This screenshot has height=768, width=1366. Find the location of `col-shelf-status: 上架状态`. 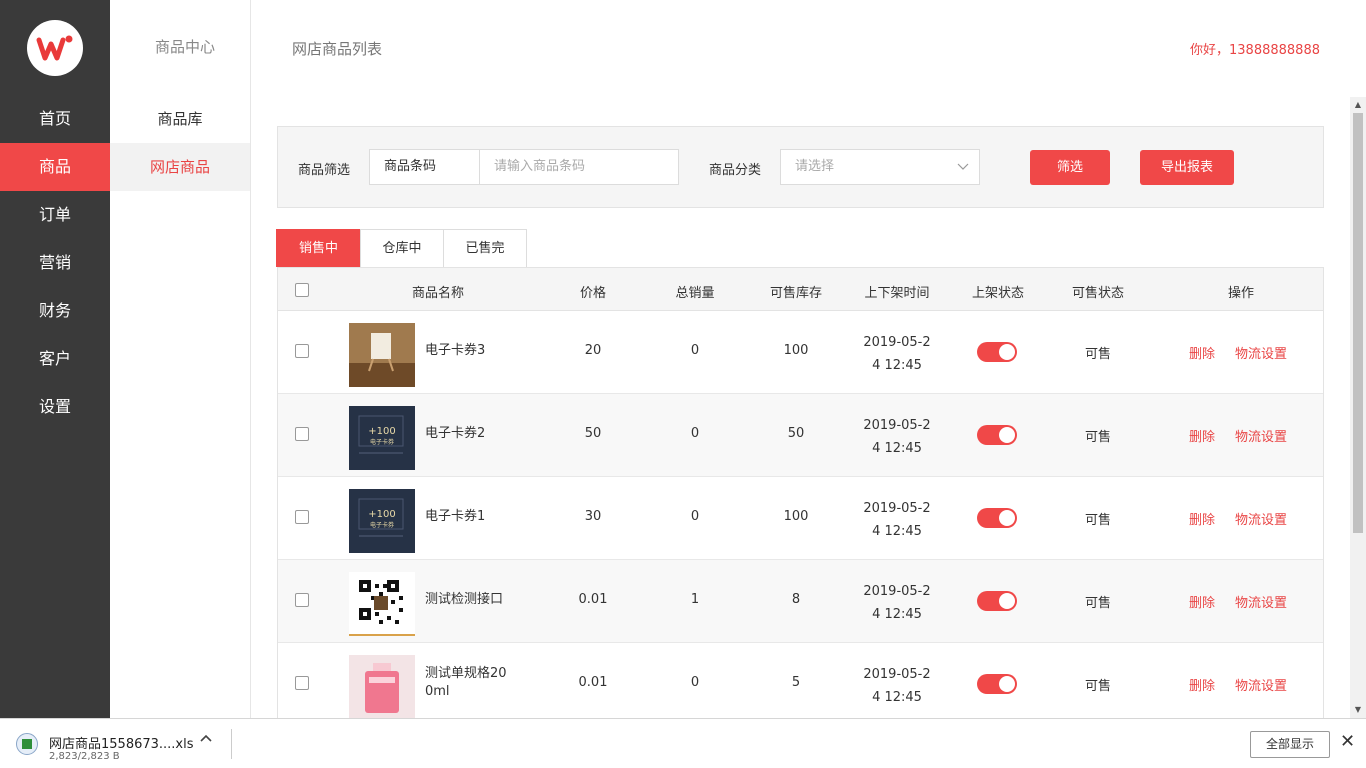

col-shelf-status: 上架状态 is located at coordinates (997, 293).